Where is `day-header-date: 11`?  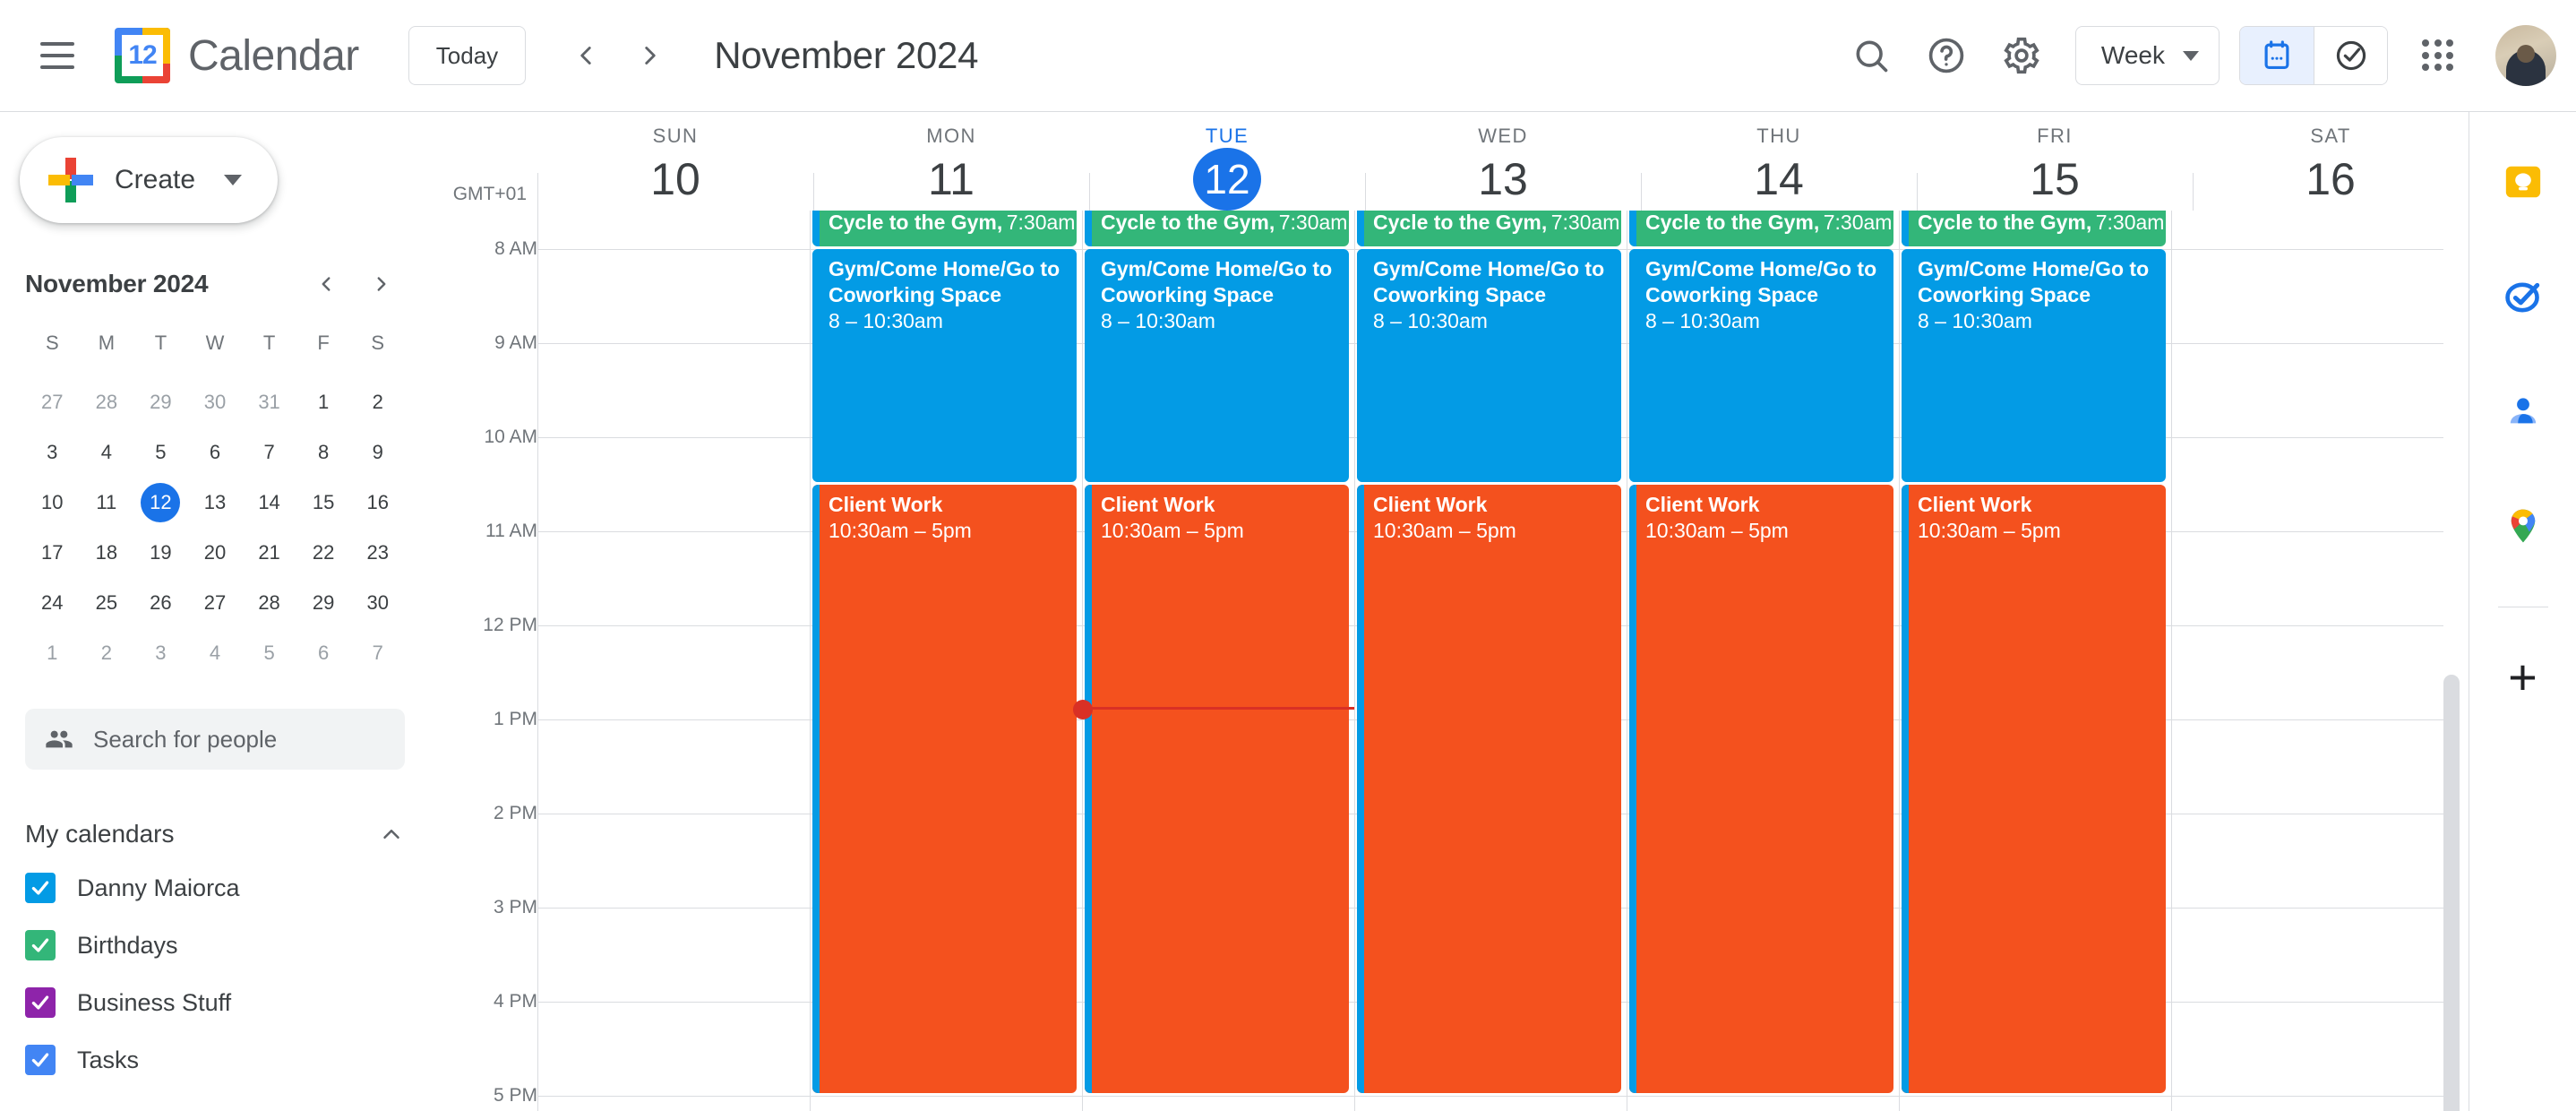 day-header-date: 11 is located at coordinates (951, 179).